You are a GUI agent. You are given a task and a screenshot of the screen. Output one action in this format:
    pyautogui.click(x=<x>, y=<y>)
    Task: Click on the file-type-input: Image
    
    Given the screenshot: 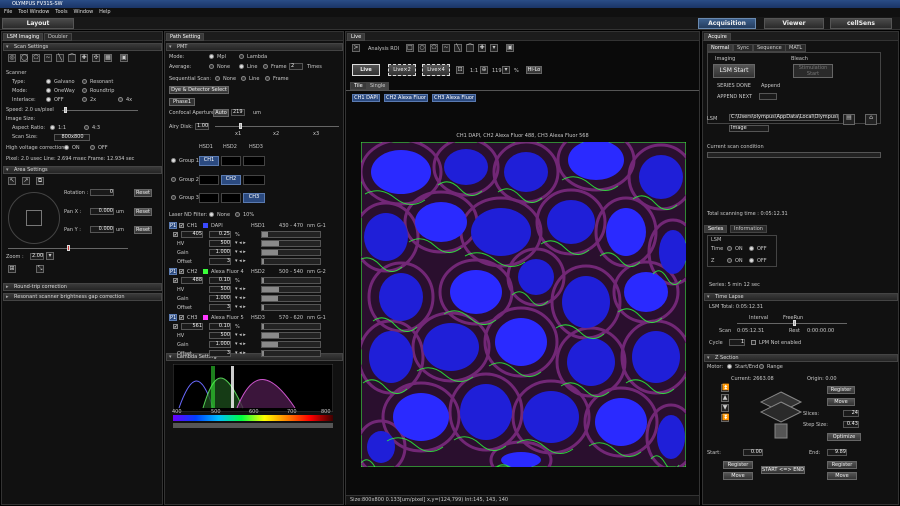 What is the action you would take?
    pyautogui.click(x=749, y=128)
    